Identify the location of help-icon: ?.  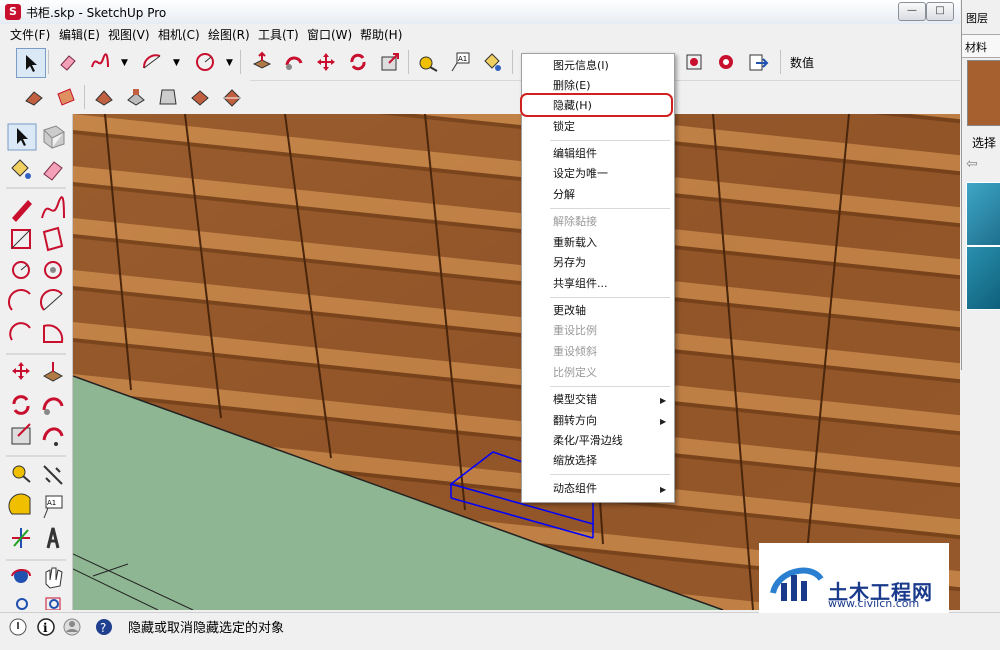
(104, 627).